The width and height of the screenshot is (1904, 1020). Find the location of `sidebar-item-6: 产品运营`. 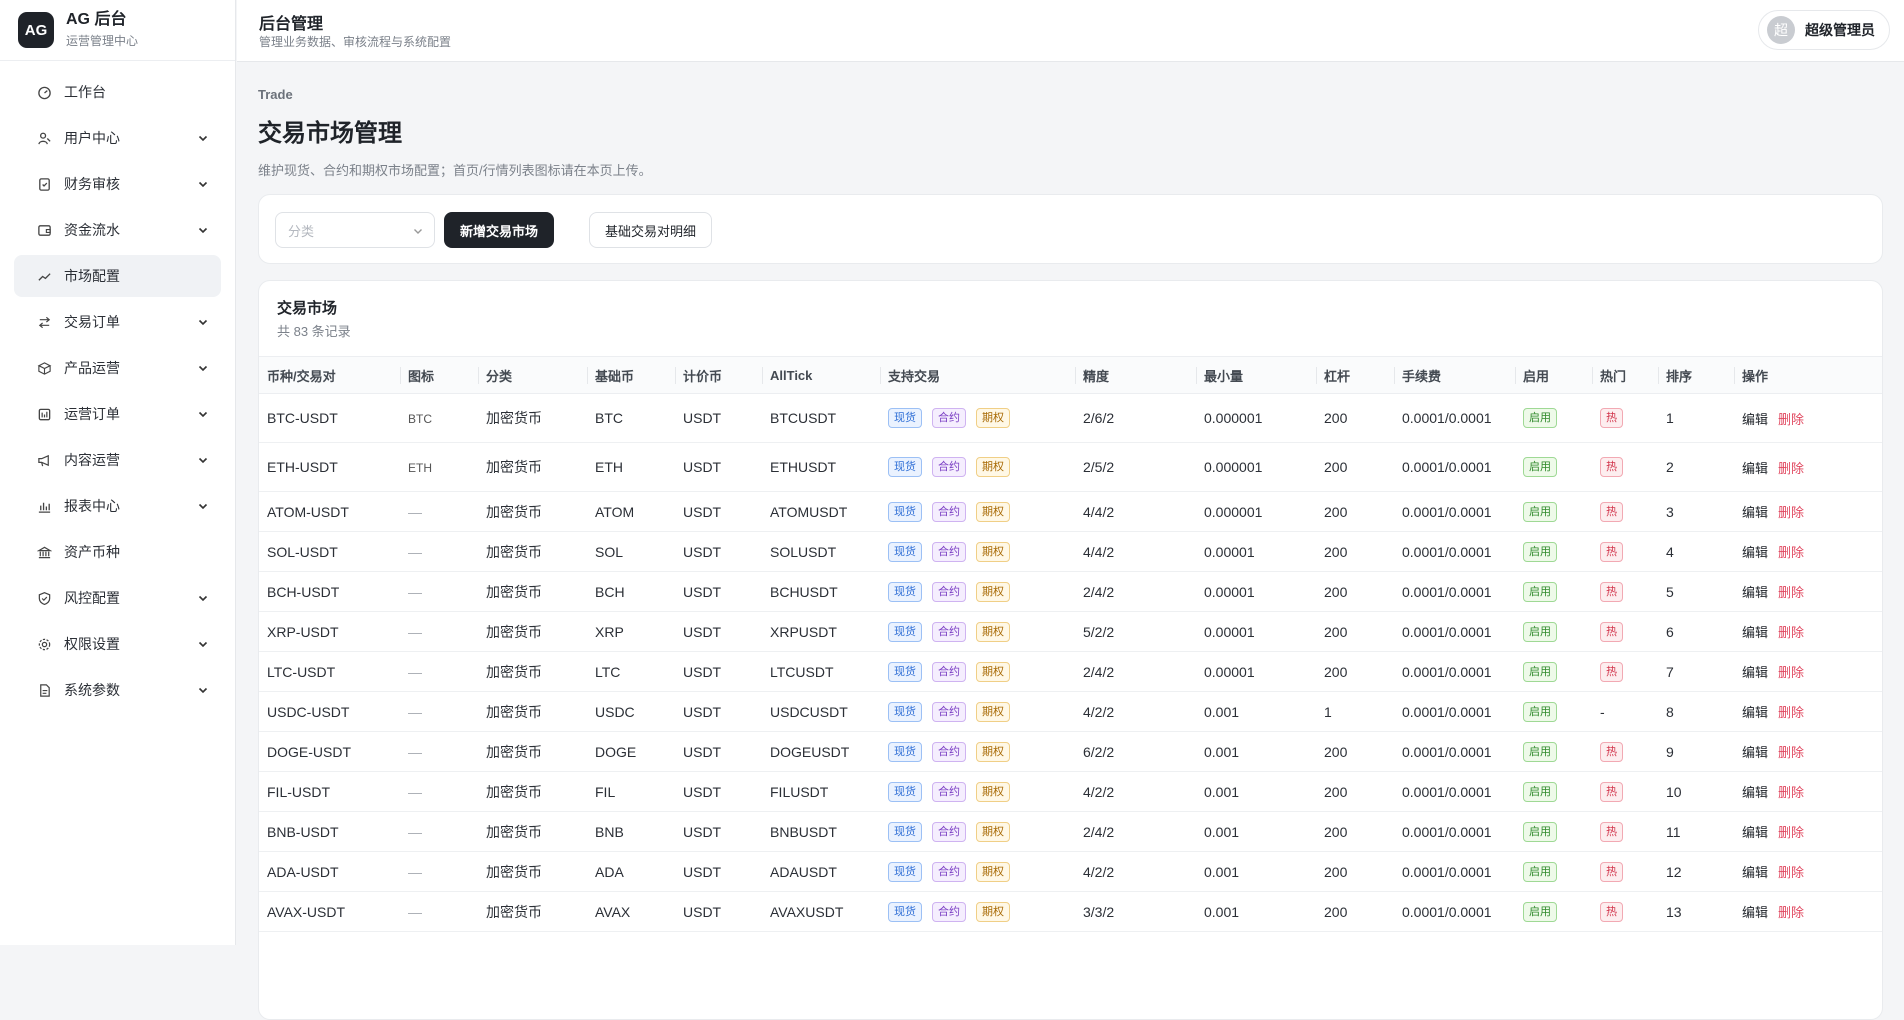

sidebar-item-6: 产品运营 is located at coordinates (117, 368).